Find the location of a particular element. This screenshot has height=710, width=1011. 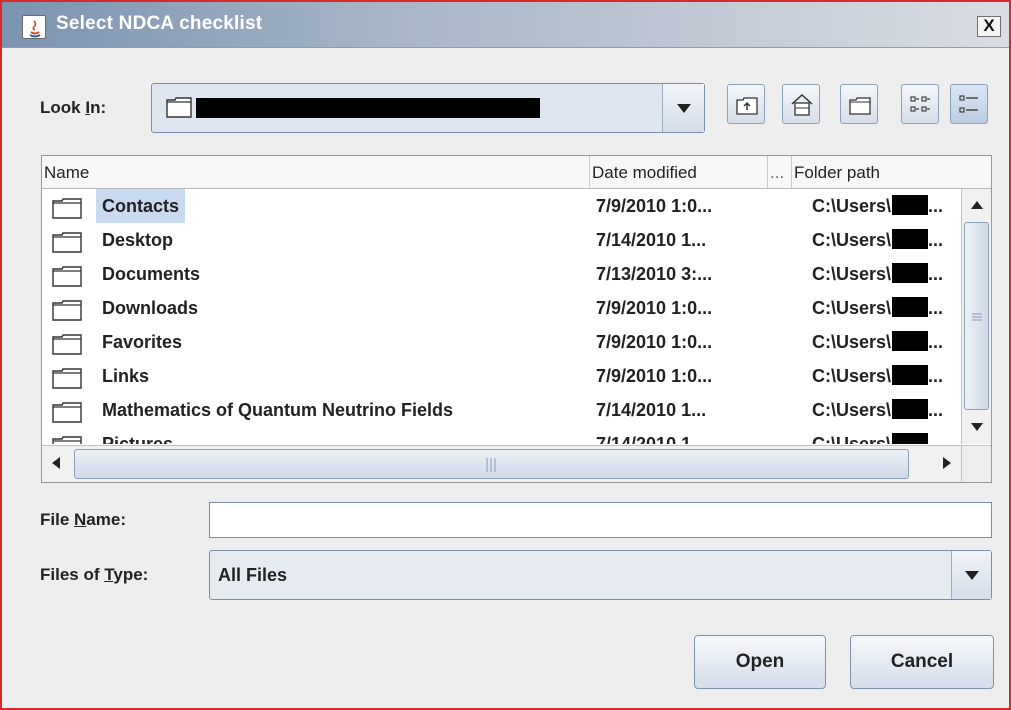

look-in-combobox is located at coordinates (428, 108).